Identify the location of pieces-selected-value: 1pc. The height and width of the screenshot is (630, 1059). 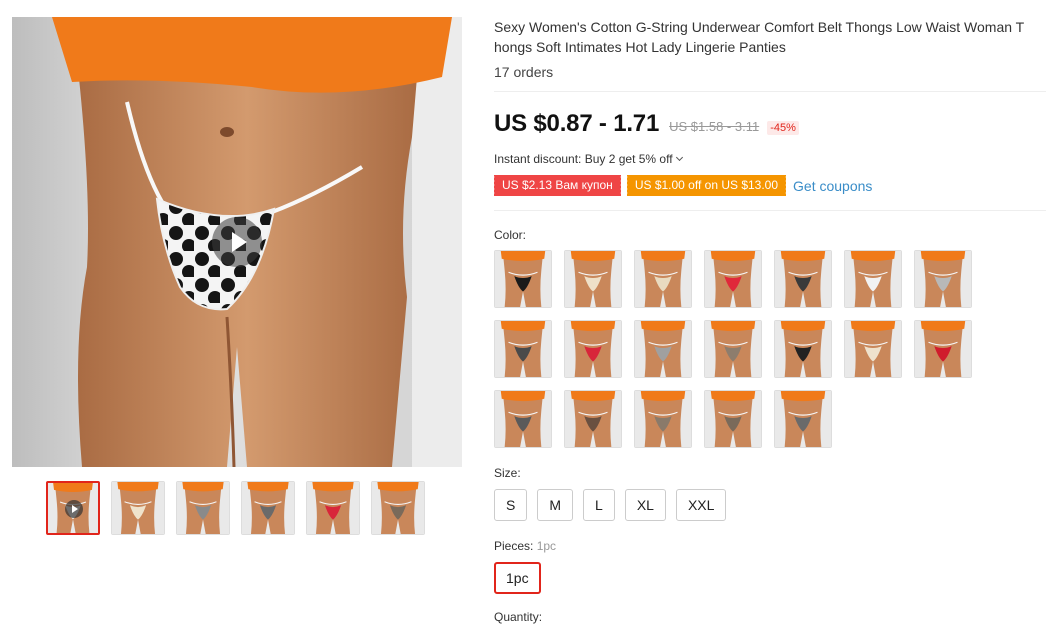
(546, 546).